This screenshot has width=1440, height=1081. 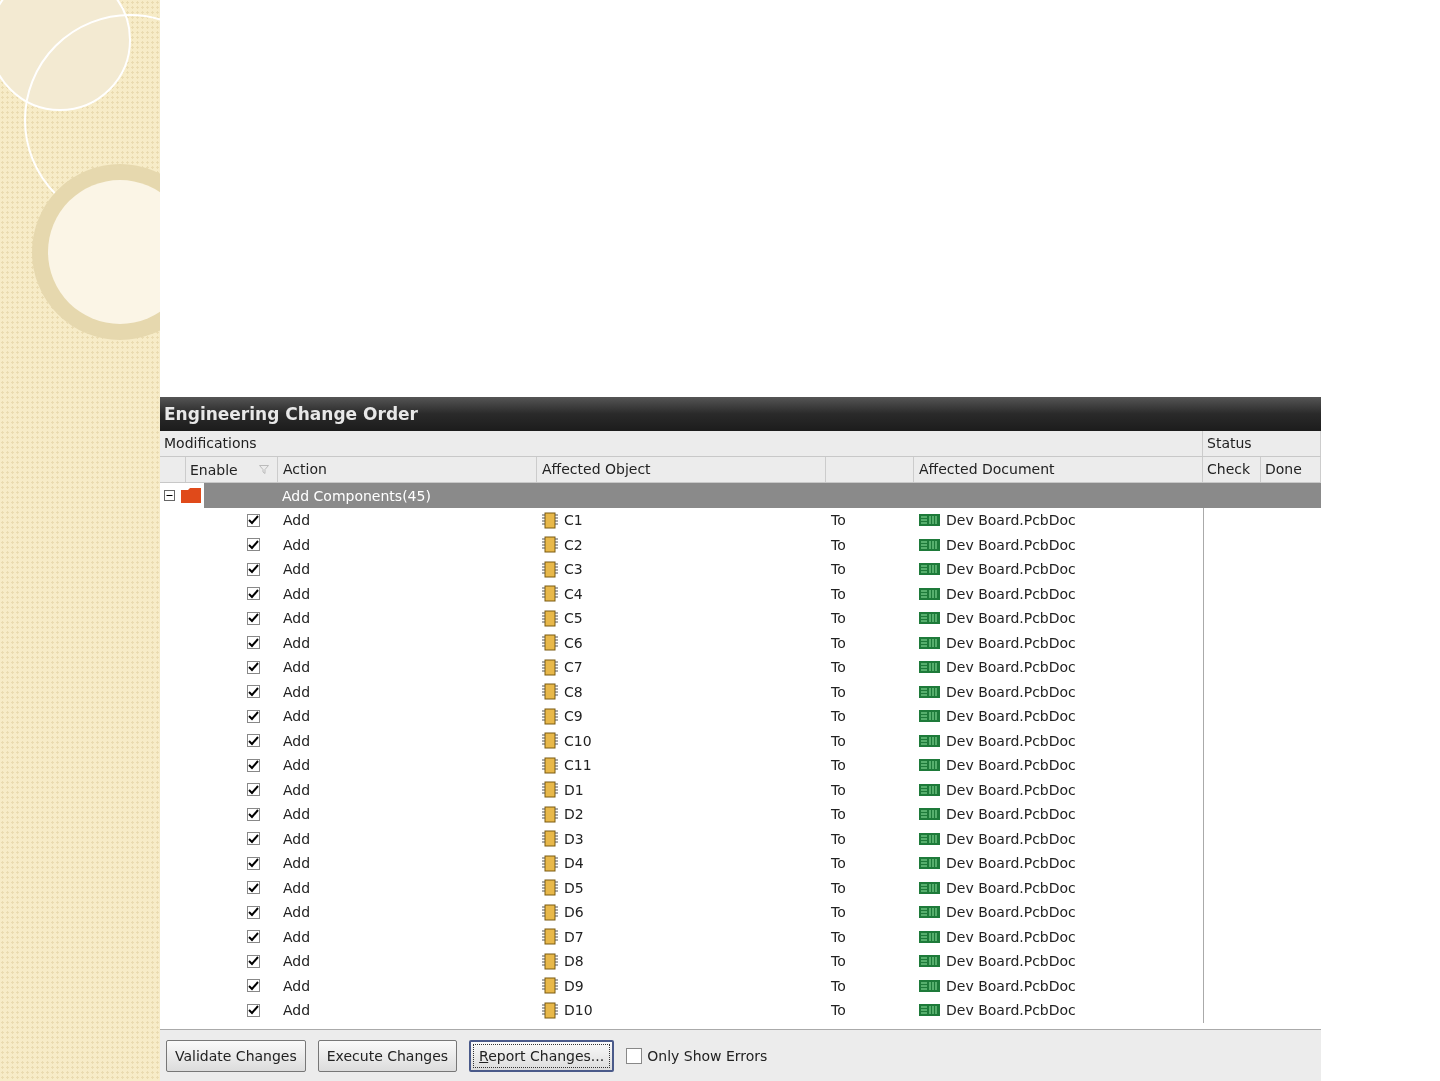 I want to click on collapse-icon, so click(x=169, y=495).